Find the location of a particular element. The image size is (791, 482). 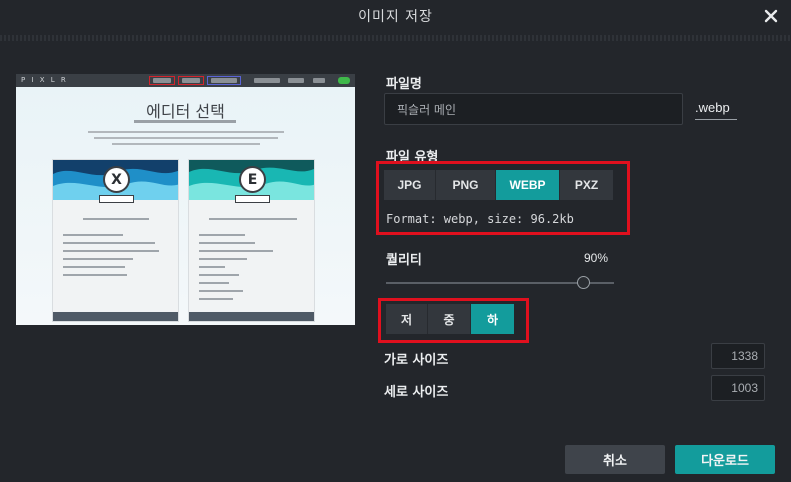

file-type-selector: JPG PNG WEBP PXZ is located at coordinates (498, 185).